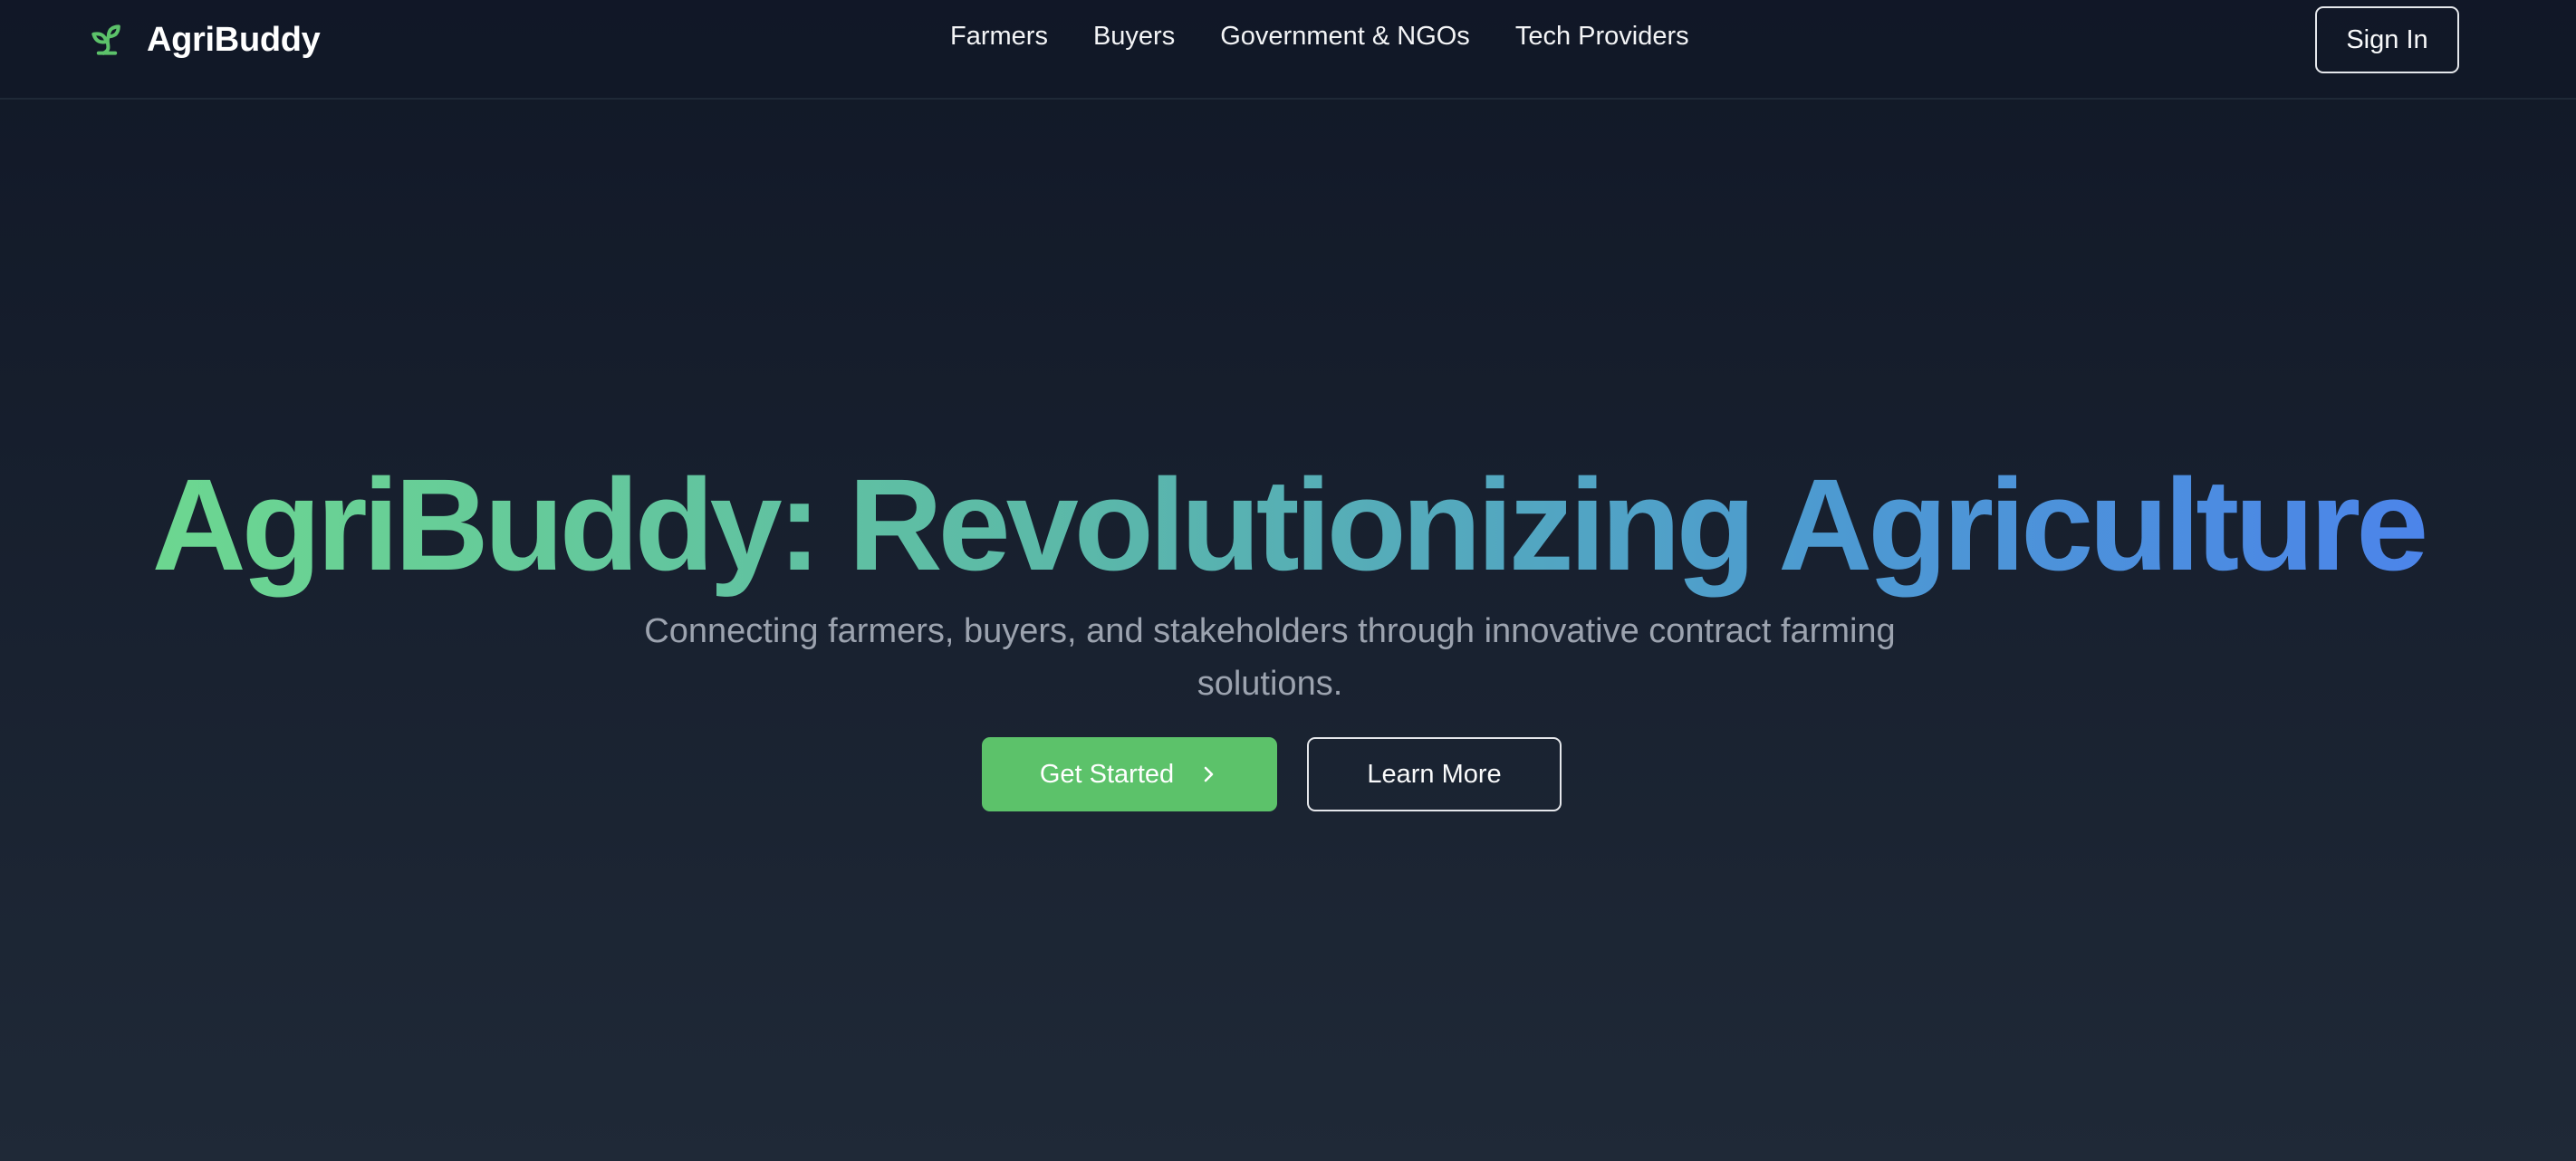  What do you see at coordinates (2387, 39) in the screenshot?
I see `sign-in-button: Sign In` at bounding box center [2387, 39].